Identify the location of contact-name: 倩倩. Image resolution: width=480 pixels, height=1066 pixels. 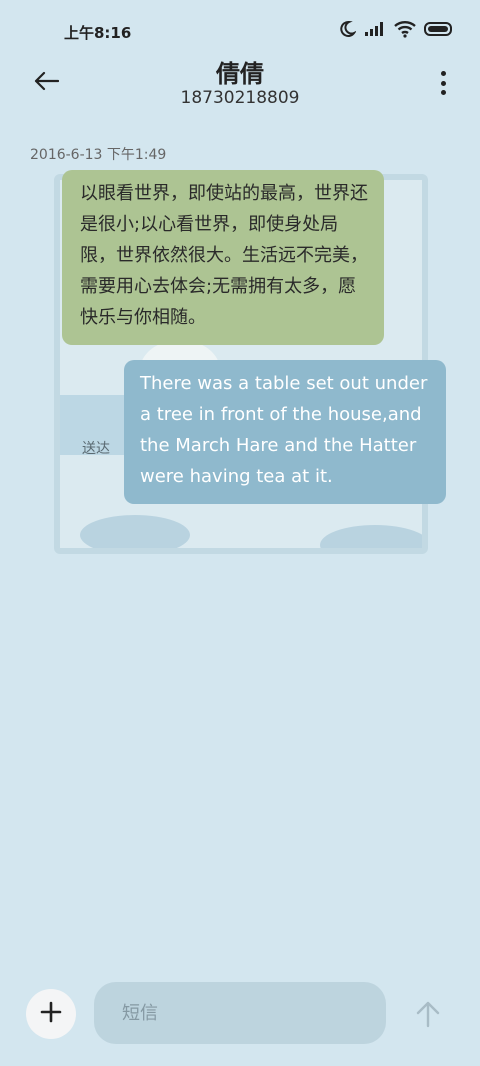
(240, 74).